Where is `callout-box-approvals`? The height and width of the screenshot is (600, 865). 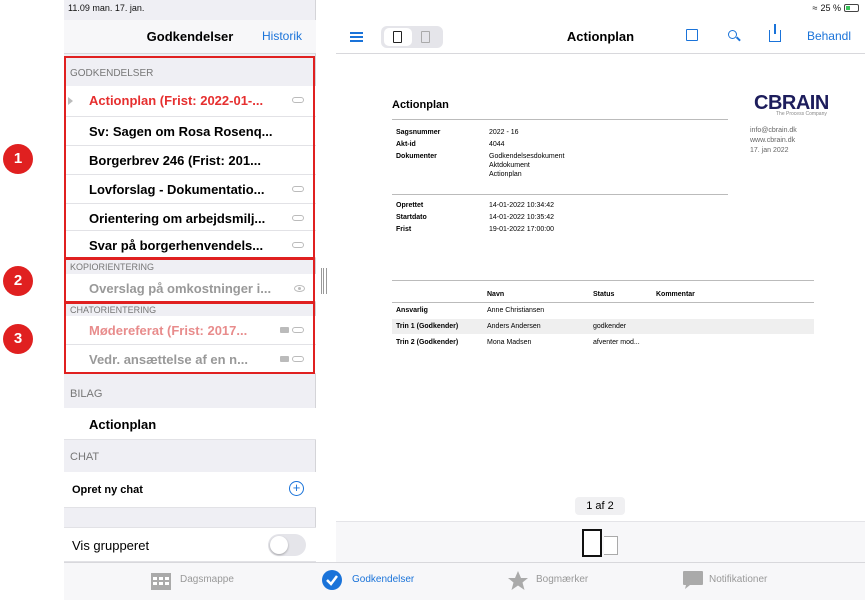 callout-box-approvals is located at coordinates (189, 157).